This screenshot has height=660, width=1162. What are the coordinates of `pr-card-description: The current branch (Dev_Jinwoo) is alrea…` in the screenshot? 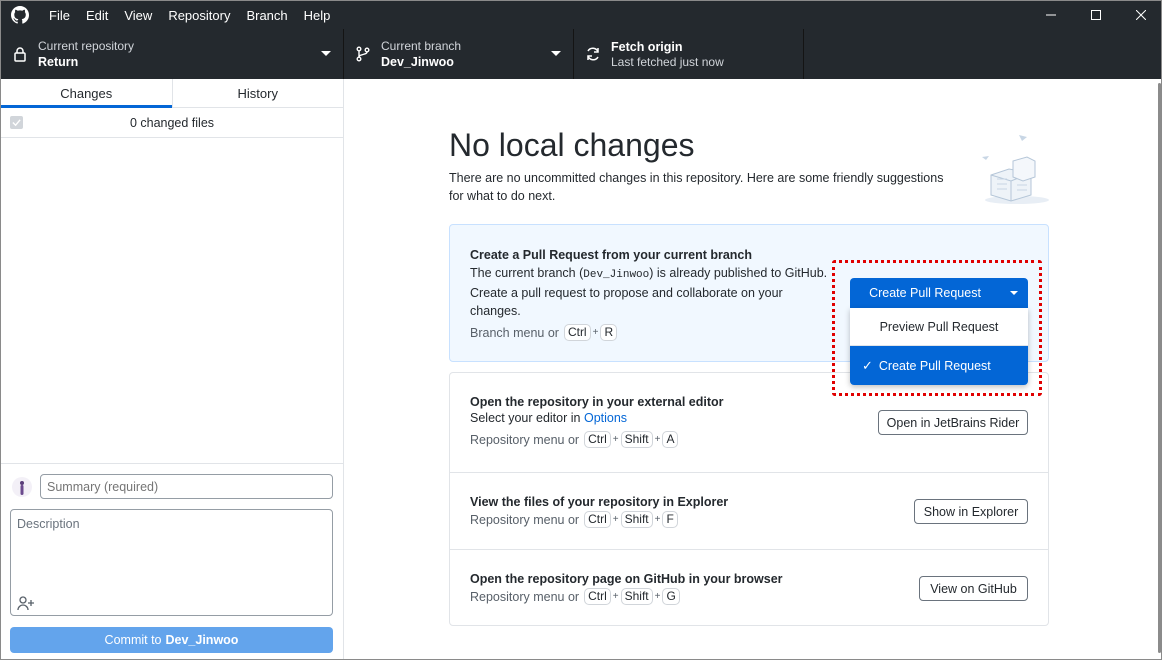 It's located at (649, 292).